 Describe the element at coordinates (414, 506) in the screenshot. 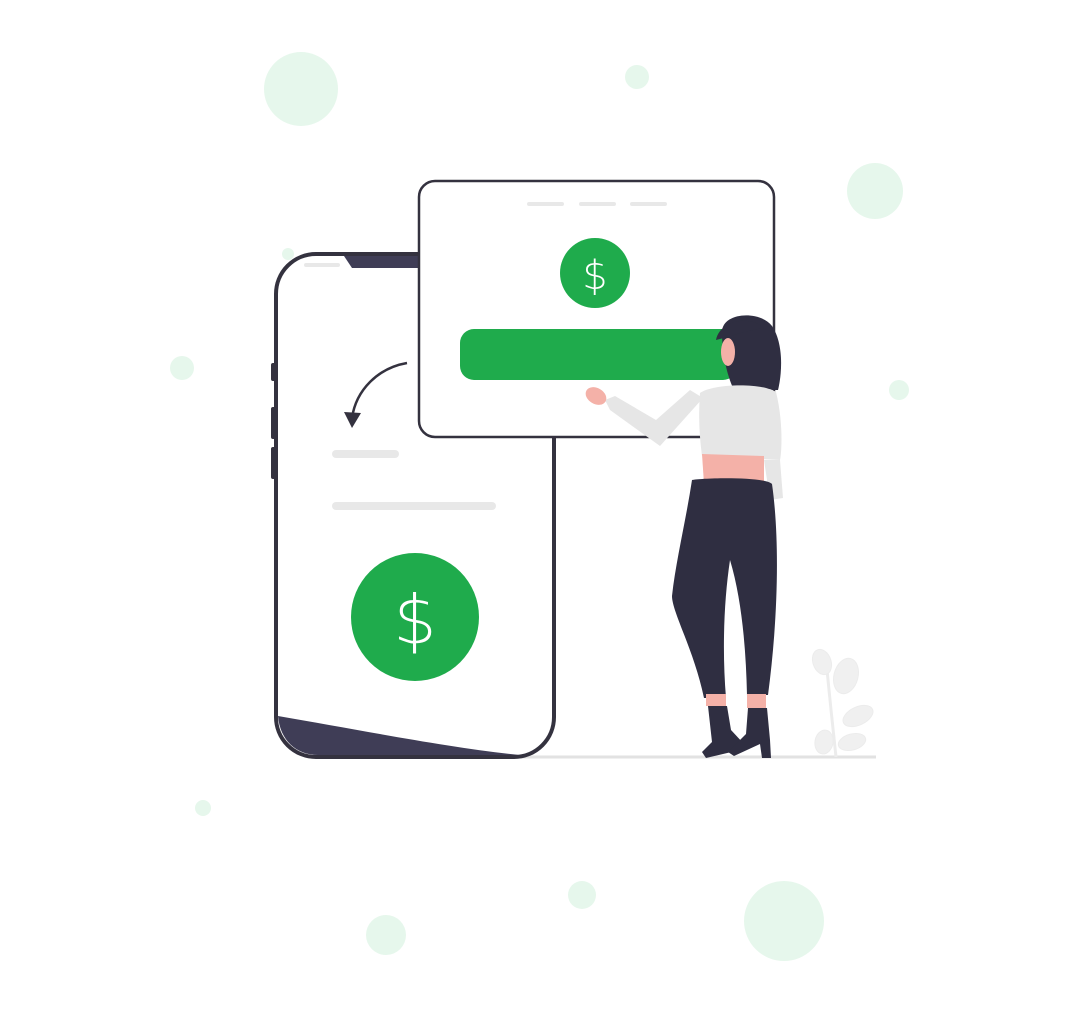

I see `phone-text-placeholder-long` at that location.